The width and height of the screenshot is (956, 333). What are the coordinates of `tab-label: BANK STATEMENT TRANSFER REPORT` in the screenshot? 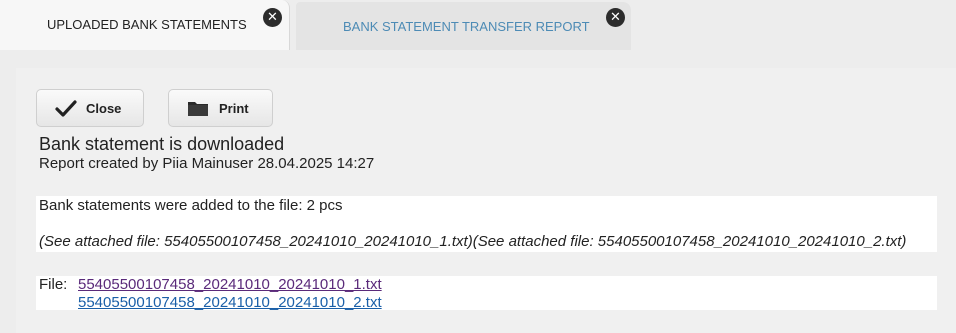 It's located at (466, 26).